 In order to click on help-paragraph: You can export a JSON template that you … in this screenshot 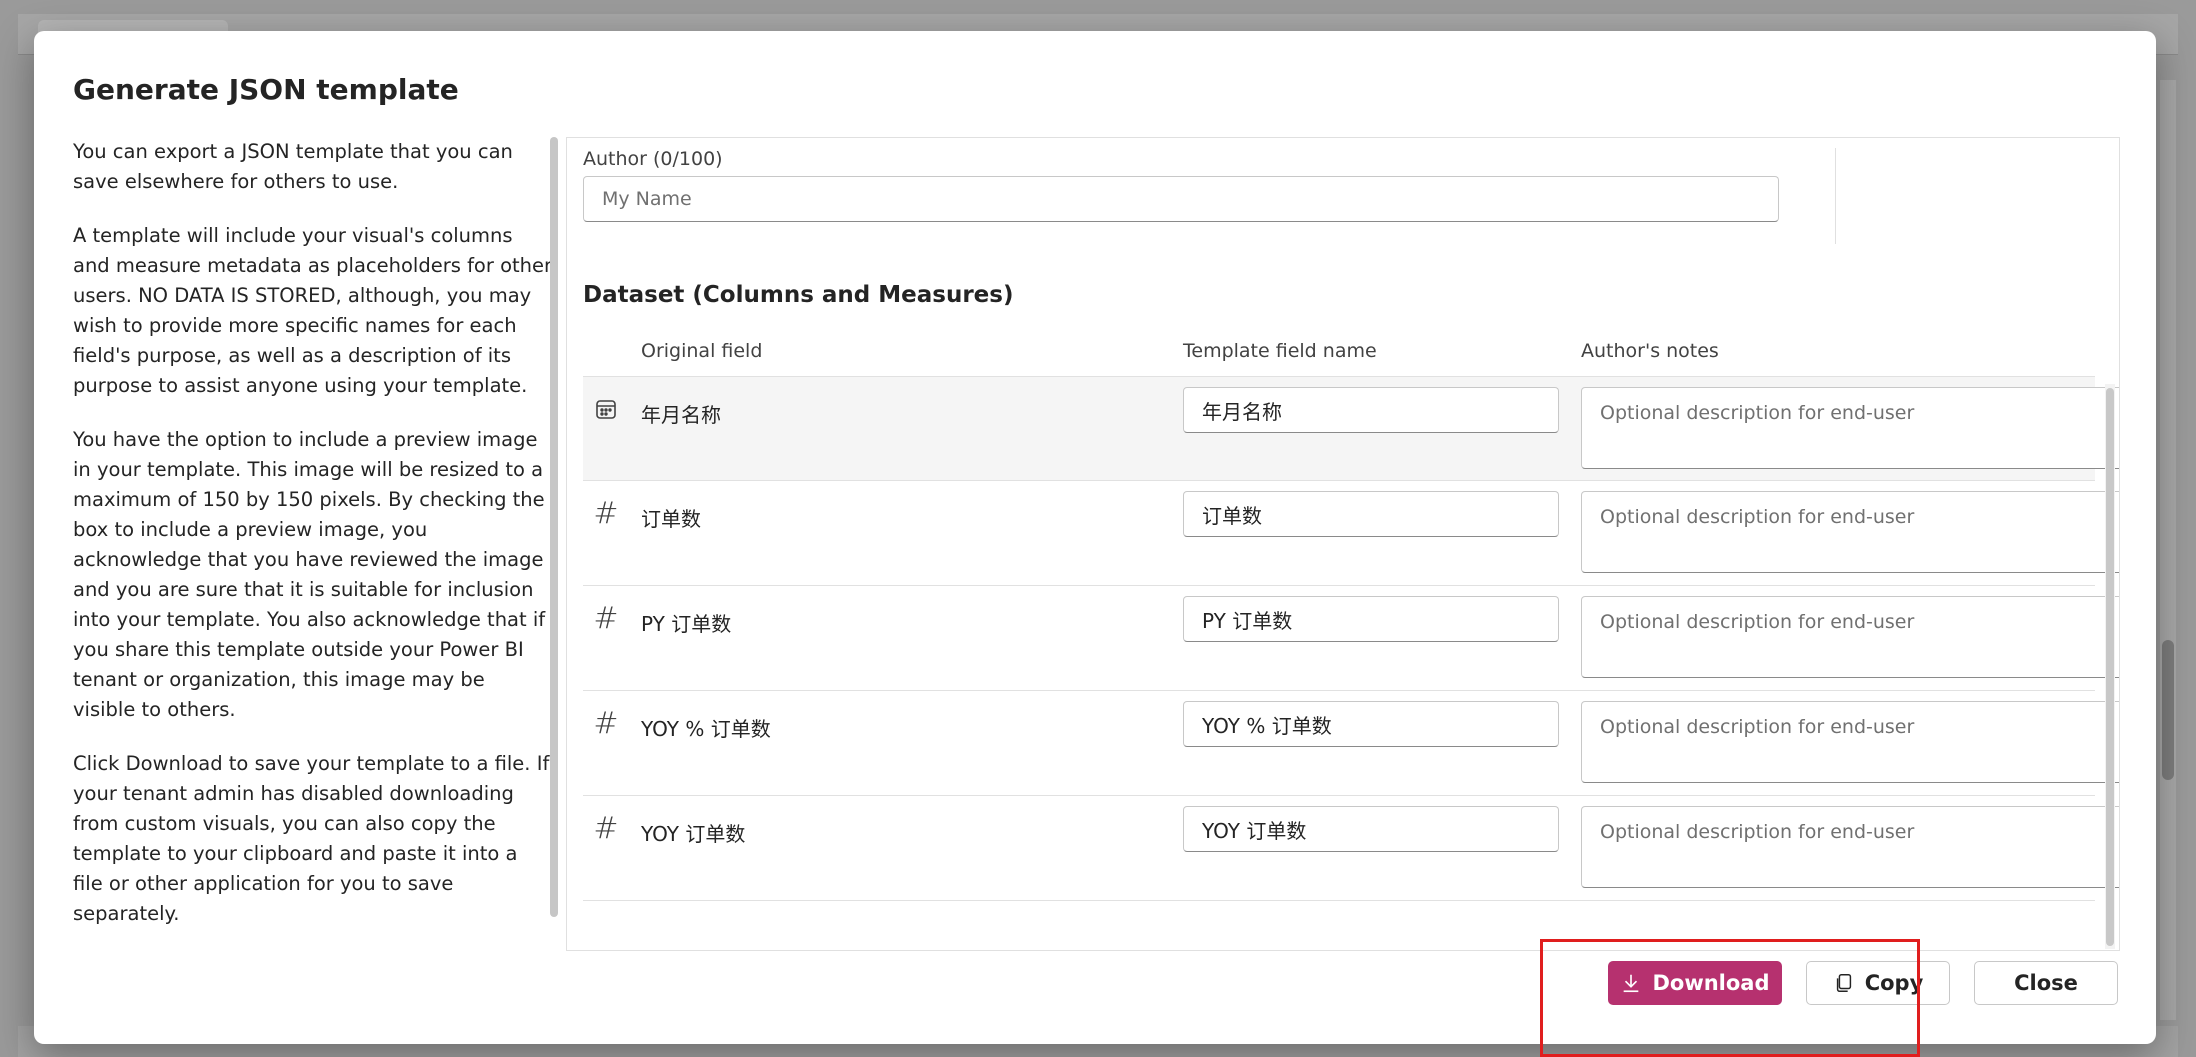, I will do `click(293, 166)`.